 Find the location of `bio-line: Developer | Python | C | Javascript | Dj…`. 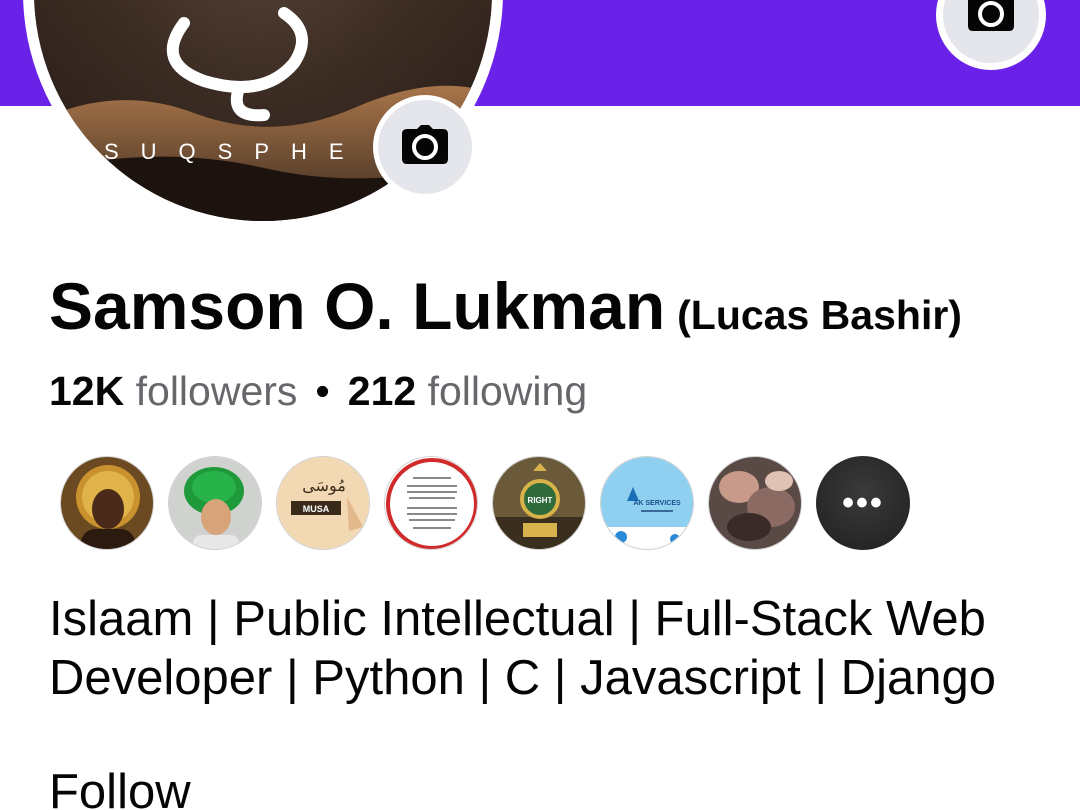

bio-line: Developer | Python | C | Javascript | Dj… is located at coordinates (522, 678).